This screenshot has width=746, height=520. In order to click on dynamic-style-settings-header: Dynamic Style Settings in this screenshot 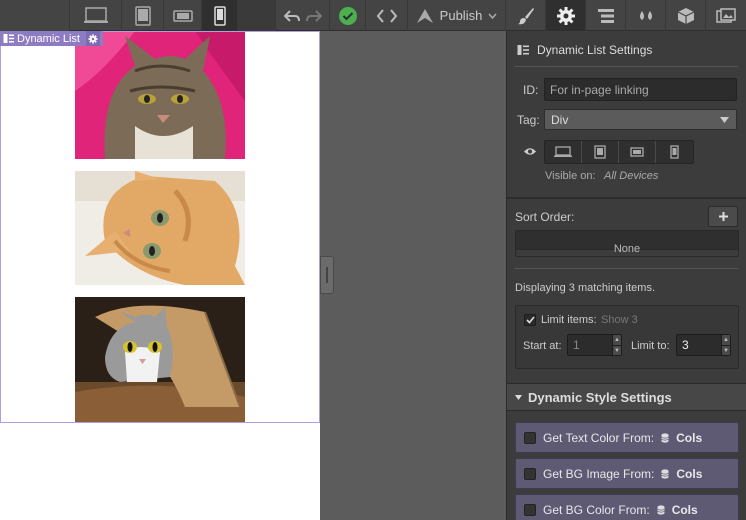, I will do `click(626, 397)`.